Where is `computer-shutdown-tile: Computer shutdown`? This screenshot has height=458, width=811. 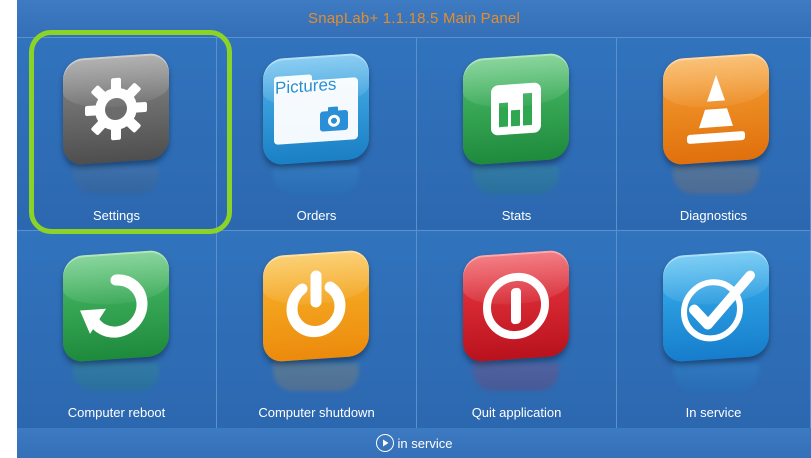 computer-shutdown-tile: Computer shutdown is located at coordinates (317, 329).